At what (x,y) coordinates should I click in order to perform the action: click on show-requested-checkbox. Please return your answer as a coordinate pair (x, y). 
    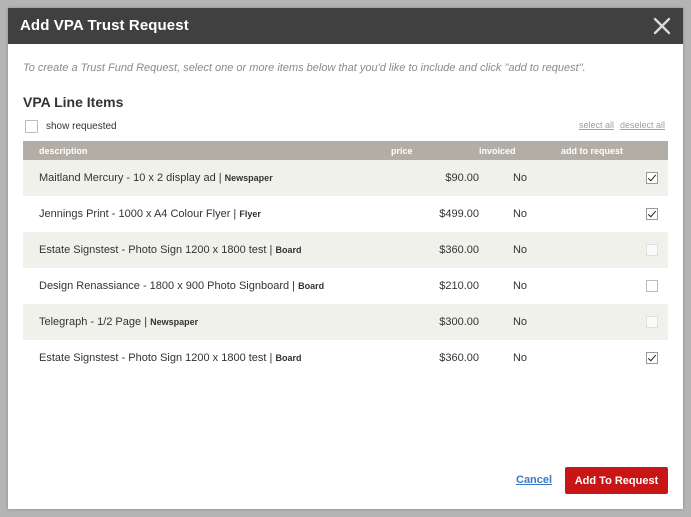
    Looking at the image, I should click on (31, 126).